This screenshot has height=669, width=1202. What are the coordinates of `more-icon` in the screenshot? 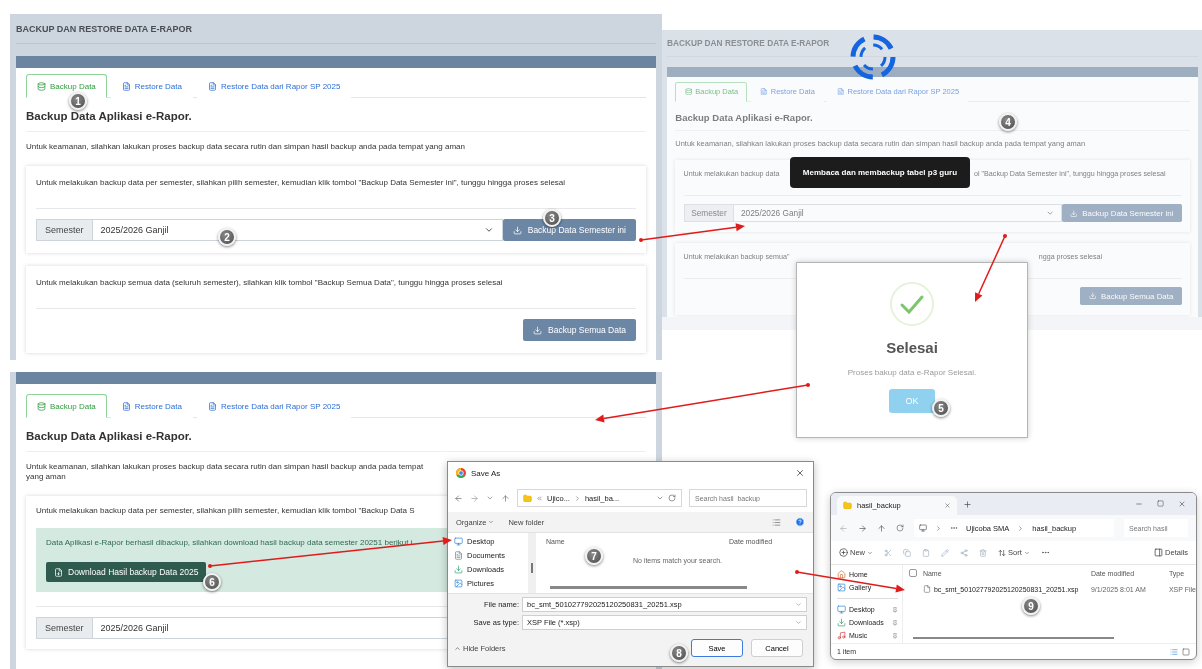 It's located at (1045, 552).